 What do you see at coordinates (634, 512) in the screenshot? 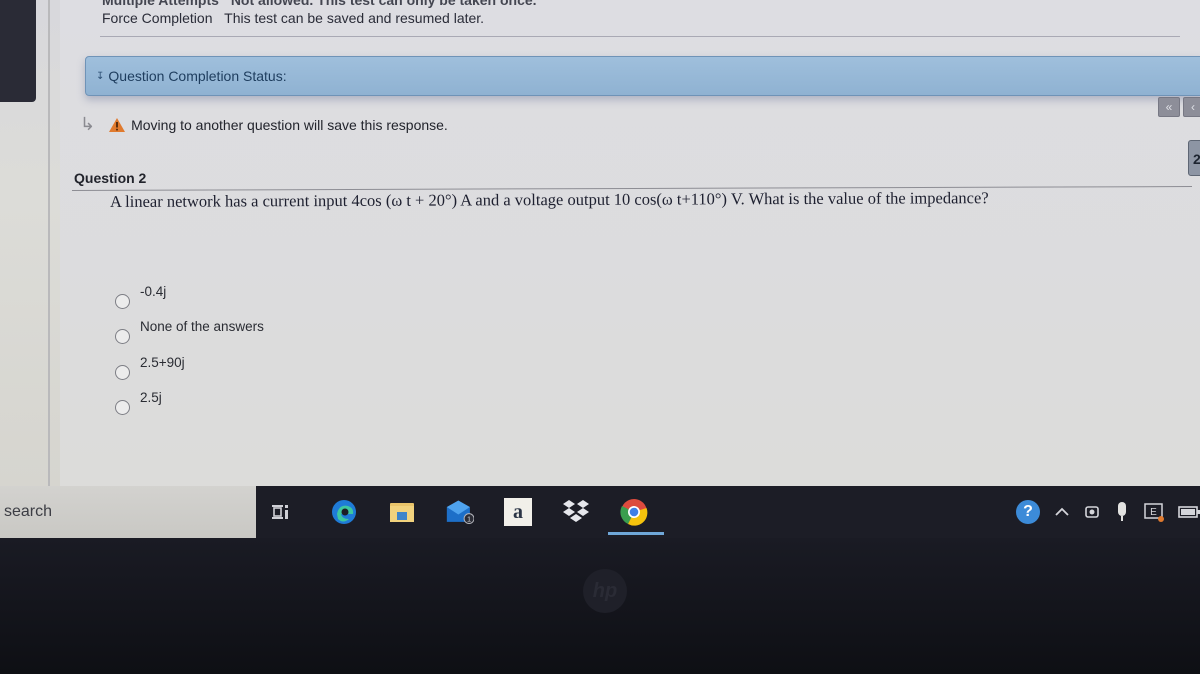
I see `chrome-icon` at bounding box center [634, 512].